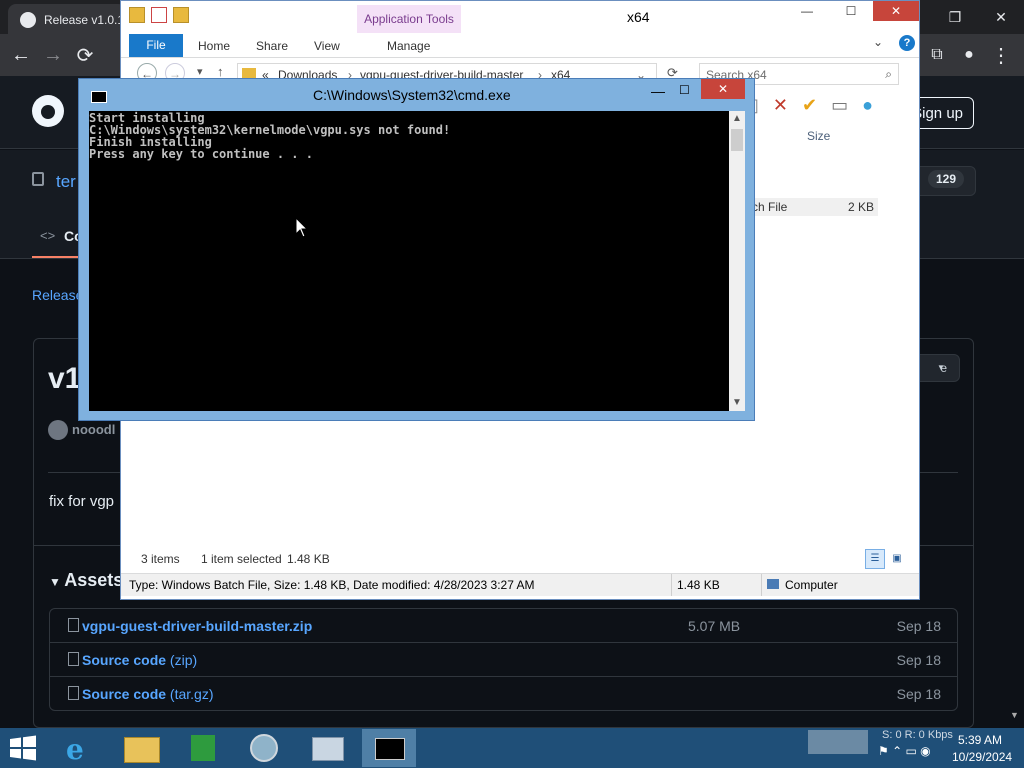 This screenshot has height=768, width=1024. I want to click on list-item: Source code (zip) Sep 18, so click(503, 660).